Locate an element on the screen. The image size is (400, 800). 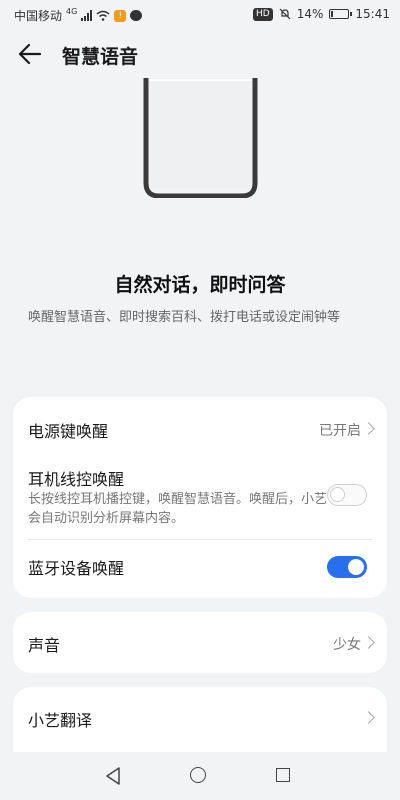
clock: 15:41 is located at coordinates (372, 14).